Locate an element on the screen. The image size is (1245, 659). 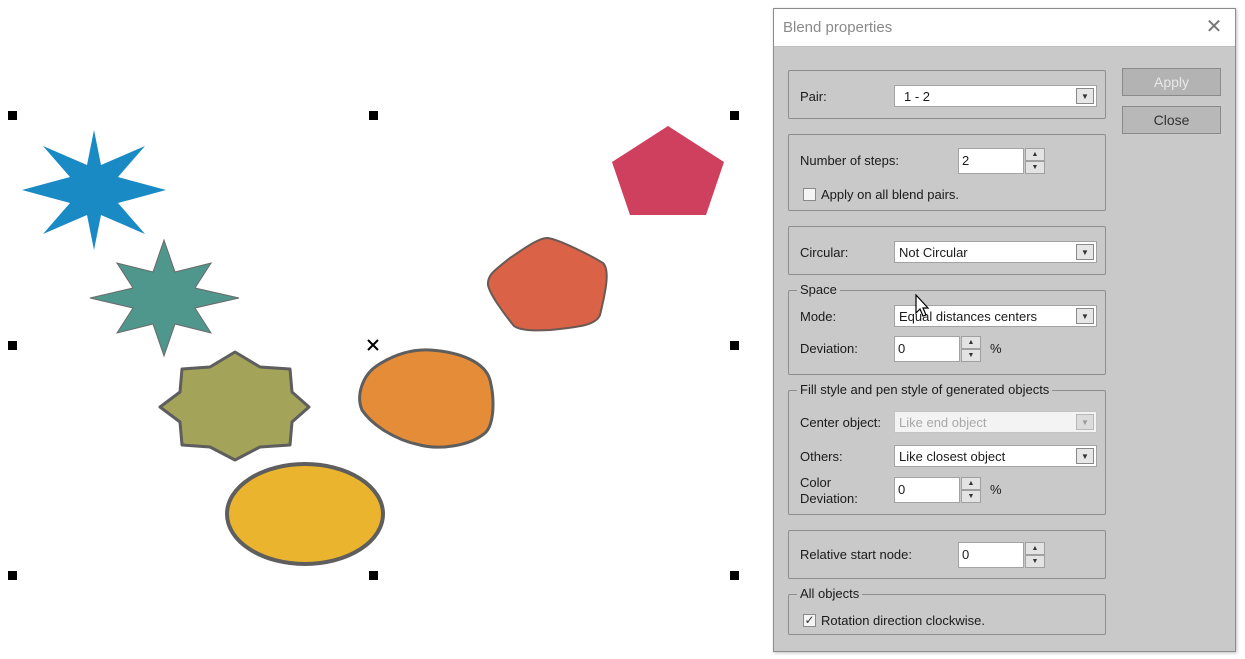
start-node-spinner: 0 ▲ ▼ is located at coordinates (1002, 555).